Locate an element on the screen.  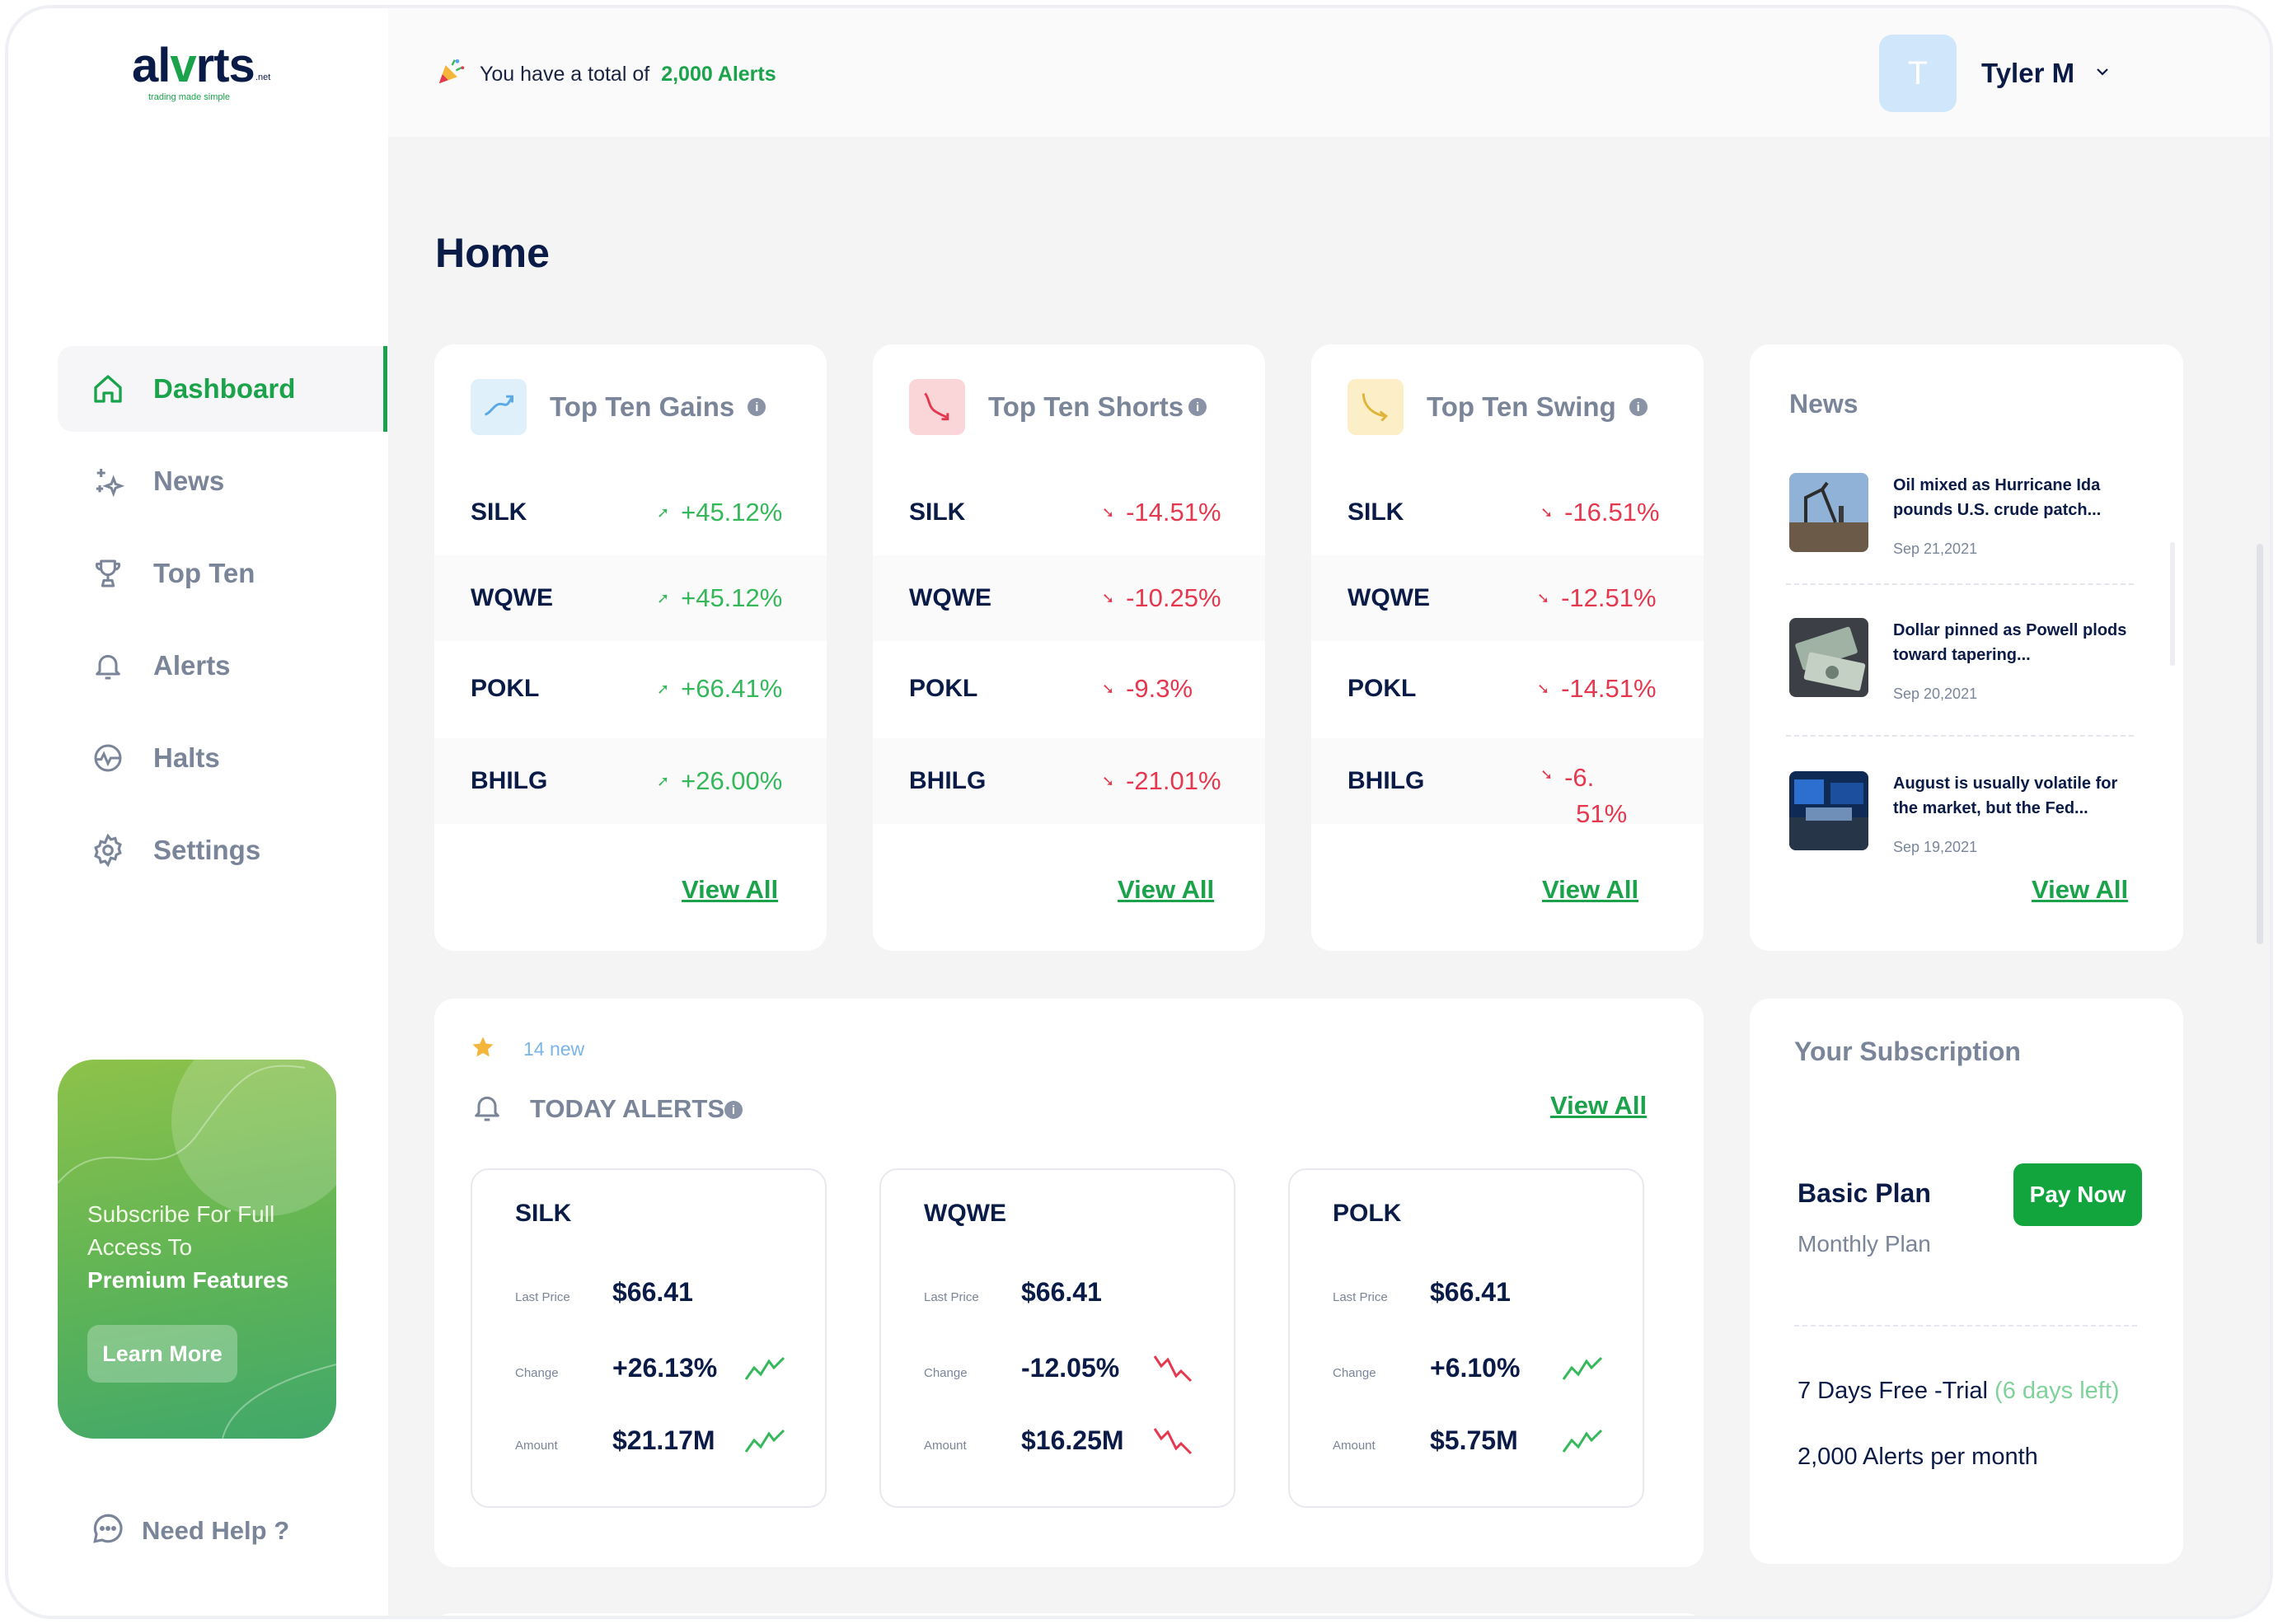
sidebar-item-halts: Halts is located at coordinates (223, 758).